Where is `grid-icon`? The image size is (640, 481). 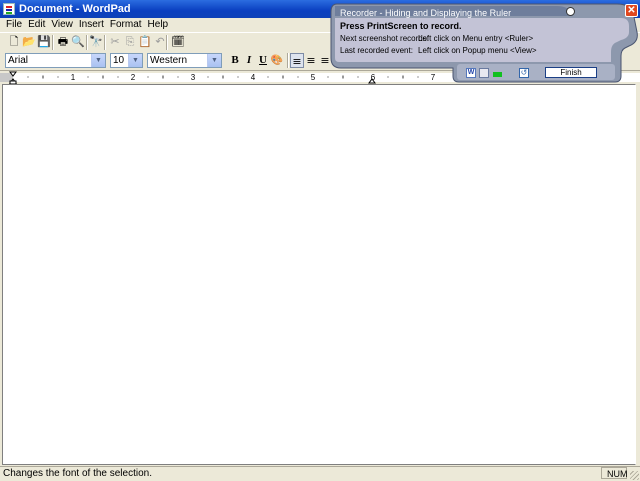
grid-icon is located at coordinates (484, 73).